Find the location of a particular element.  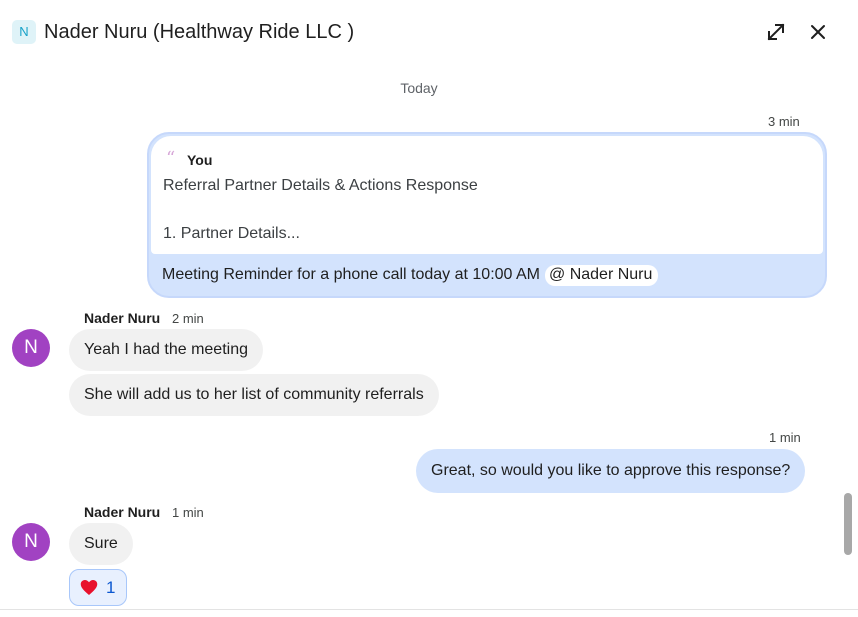

expand-button is located at coordinates (776, 32).